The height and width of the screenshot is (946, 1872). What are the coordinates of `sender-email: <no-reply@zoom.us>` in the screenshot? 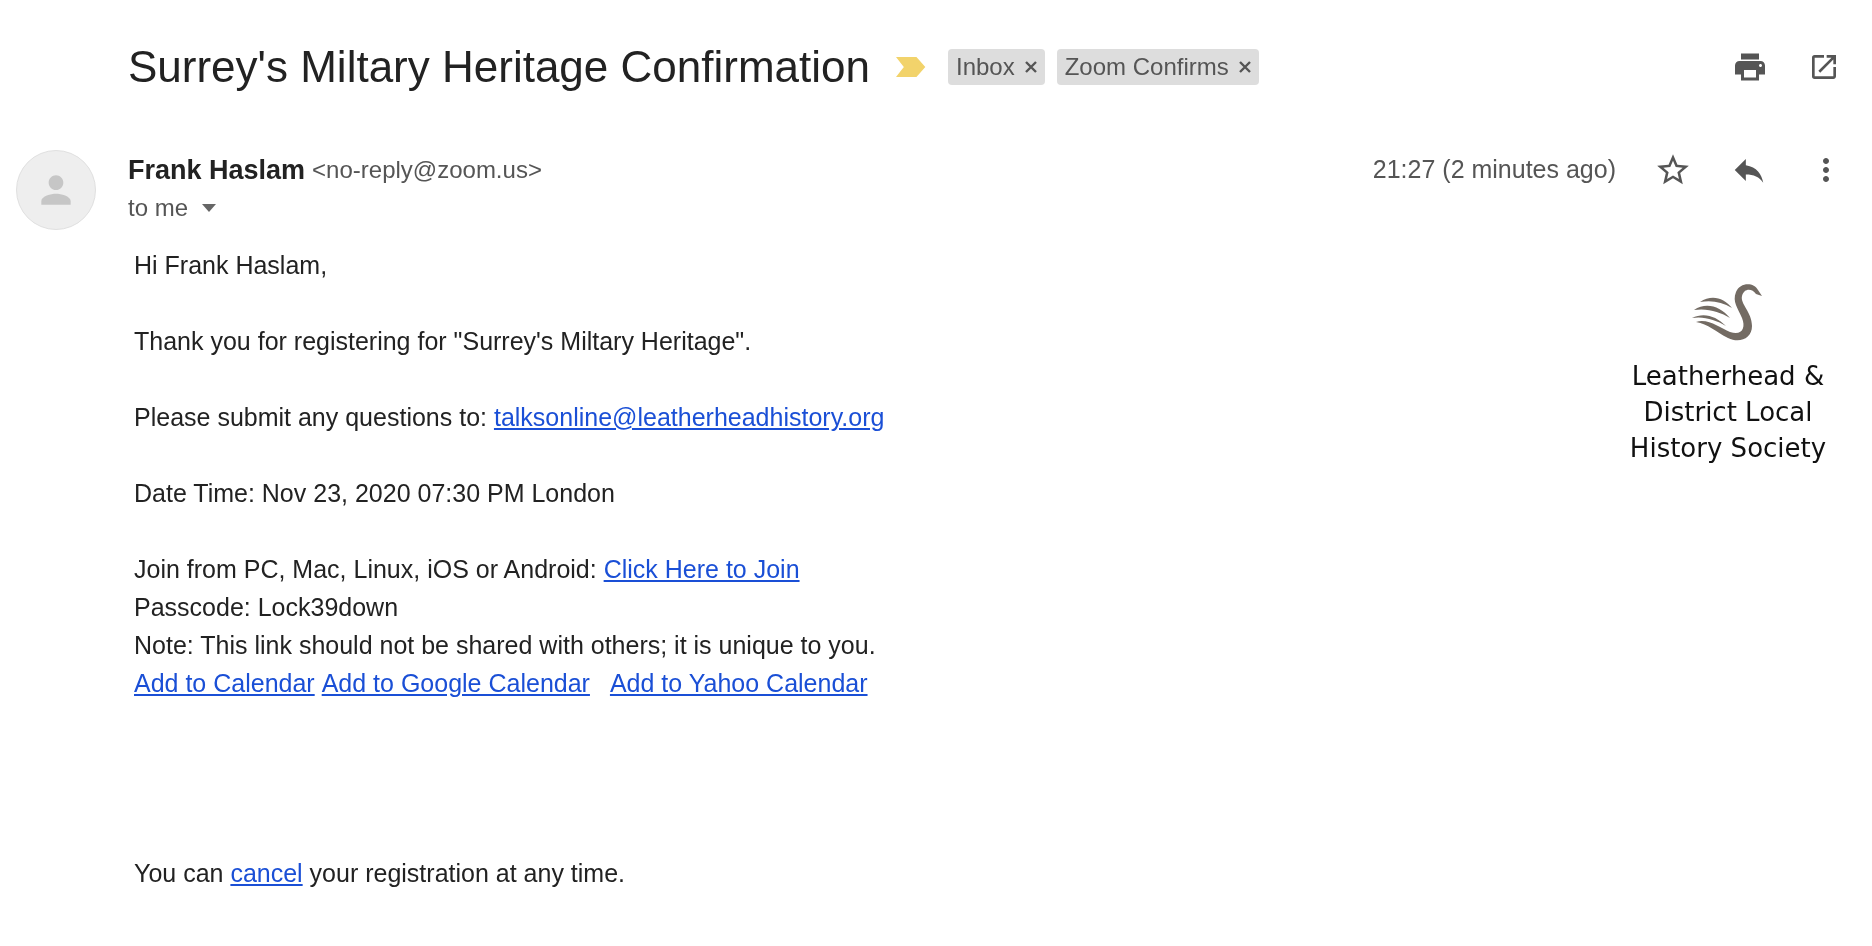 It's located at (427, 170).